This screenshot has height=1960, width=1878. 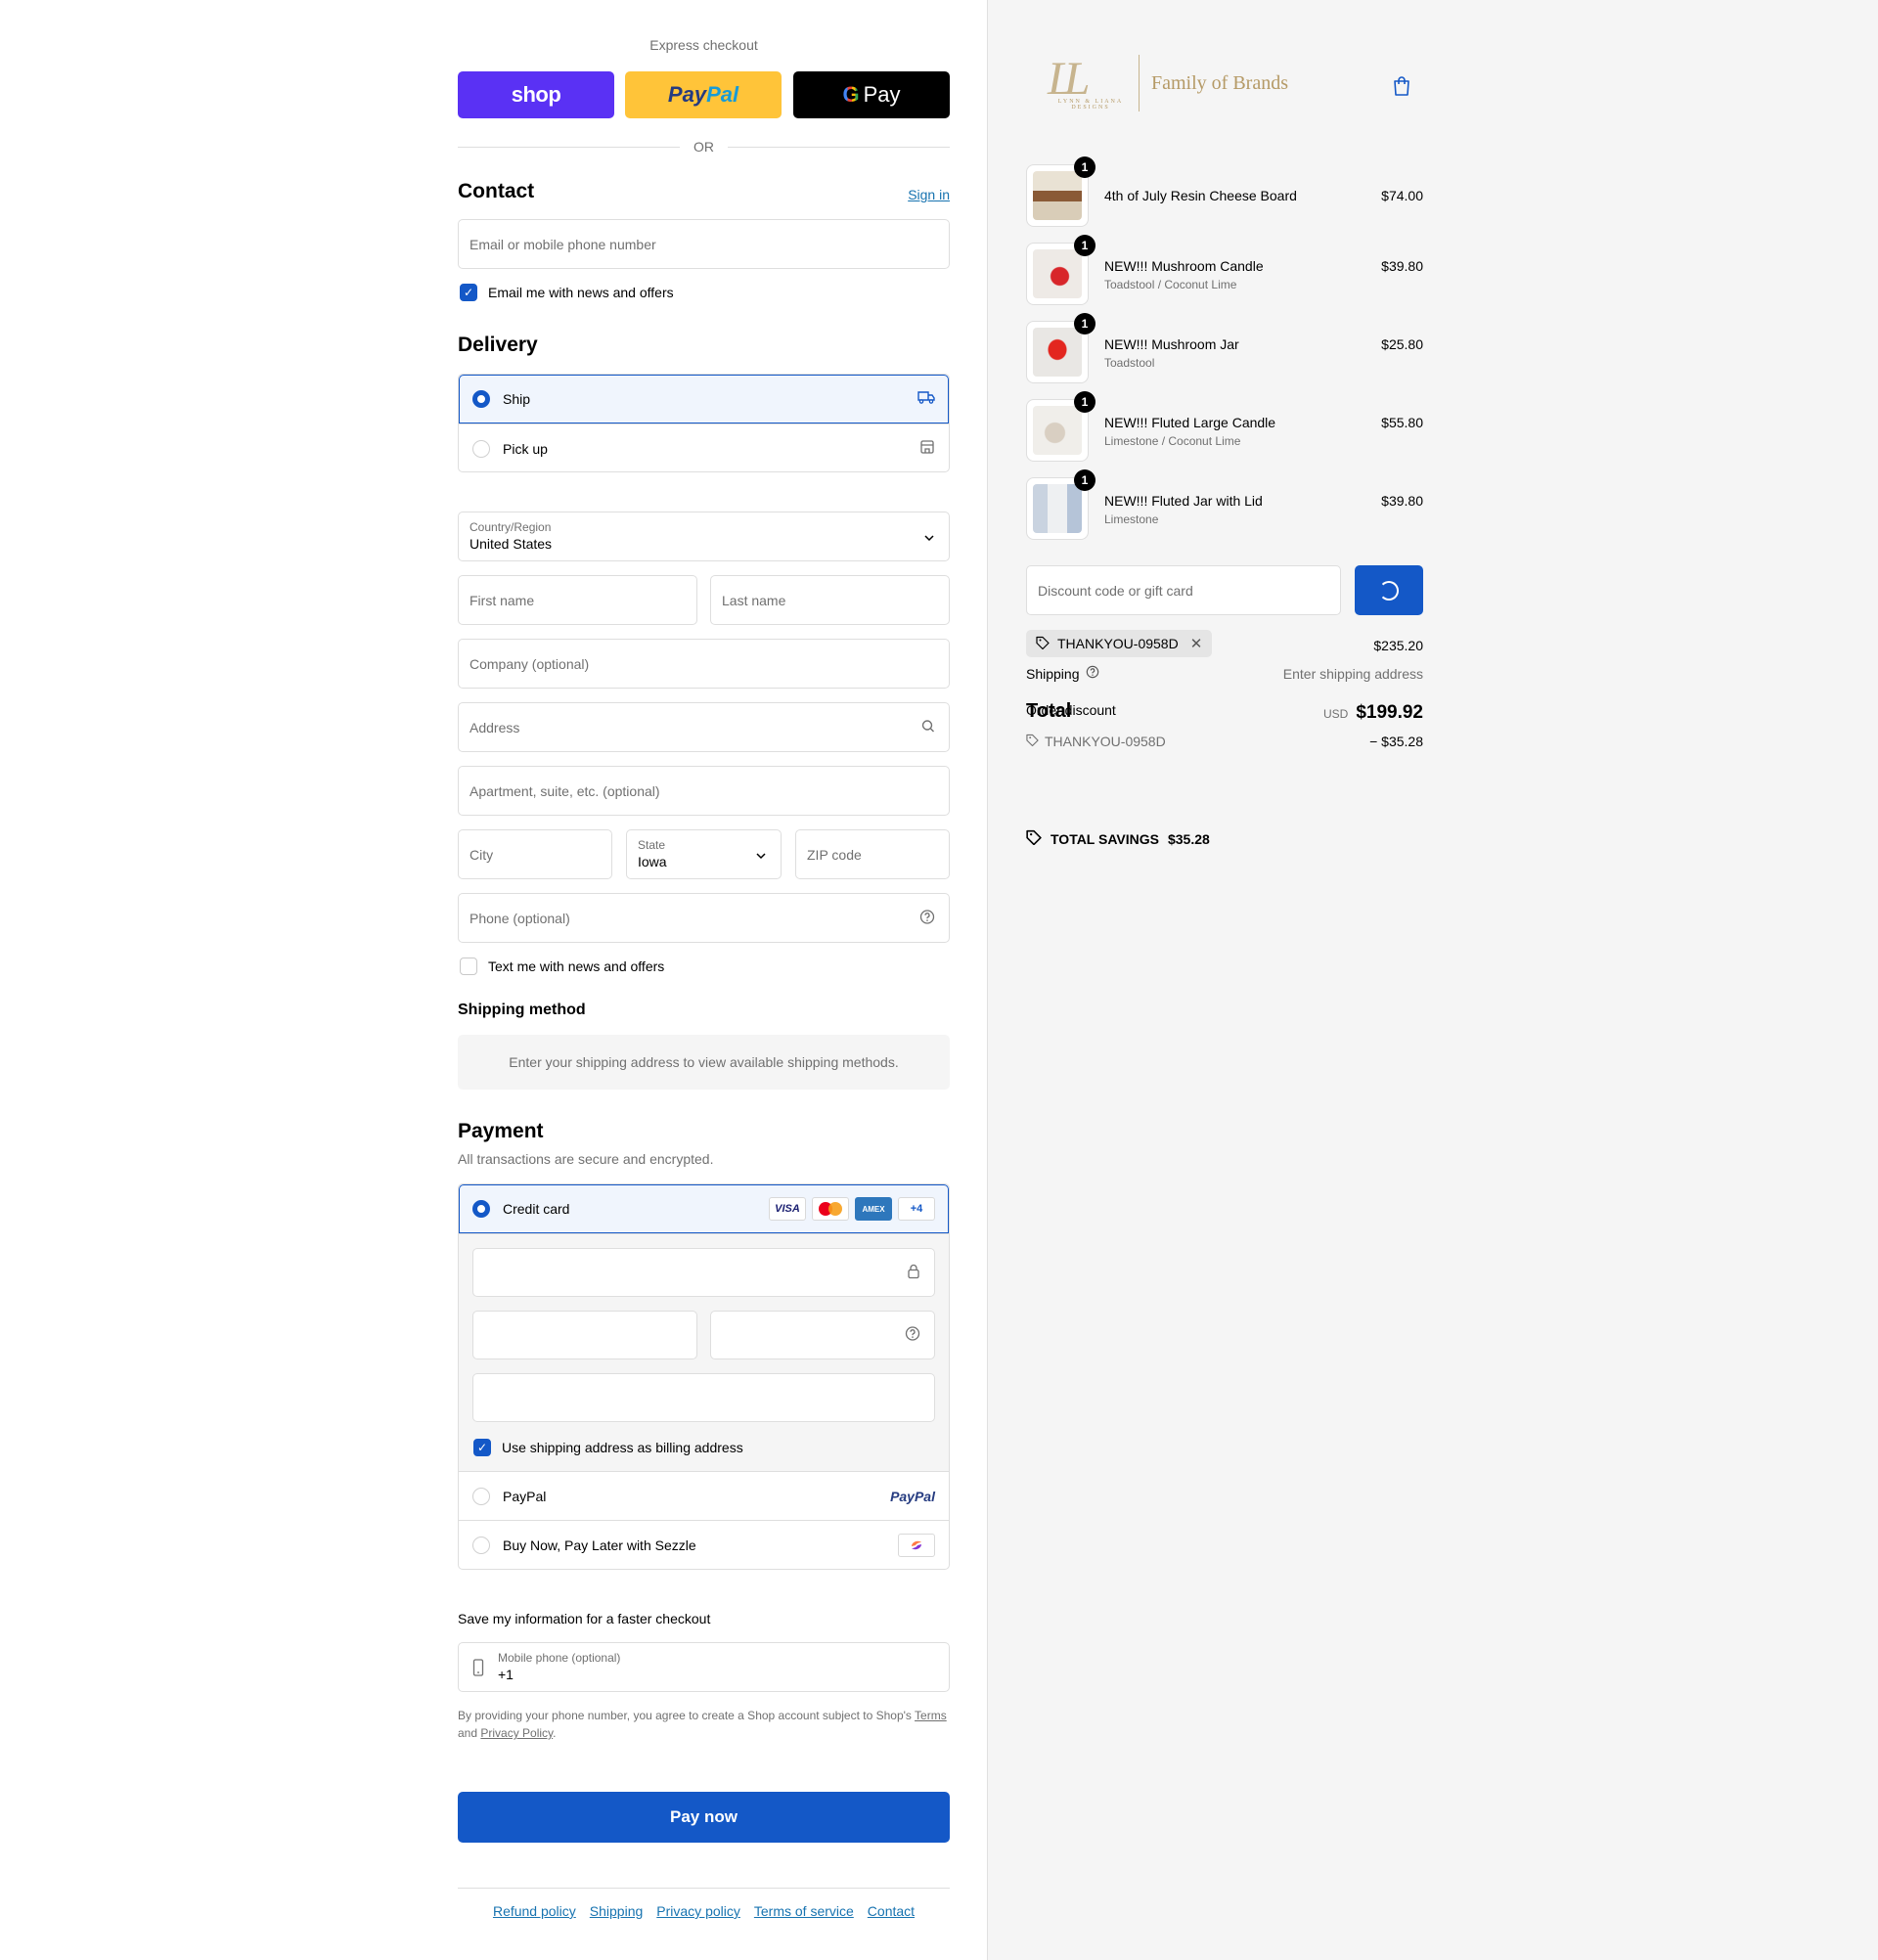 I want to click on shipping-method-heading: Shipping method, so click(x=522, y=1010).